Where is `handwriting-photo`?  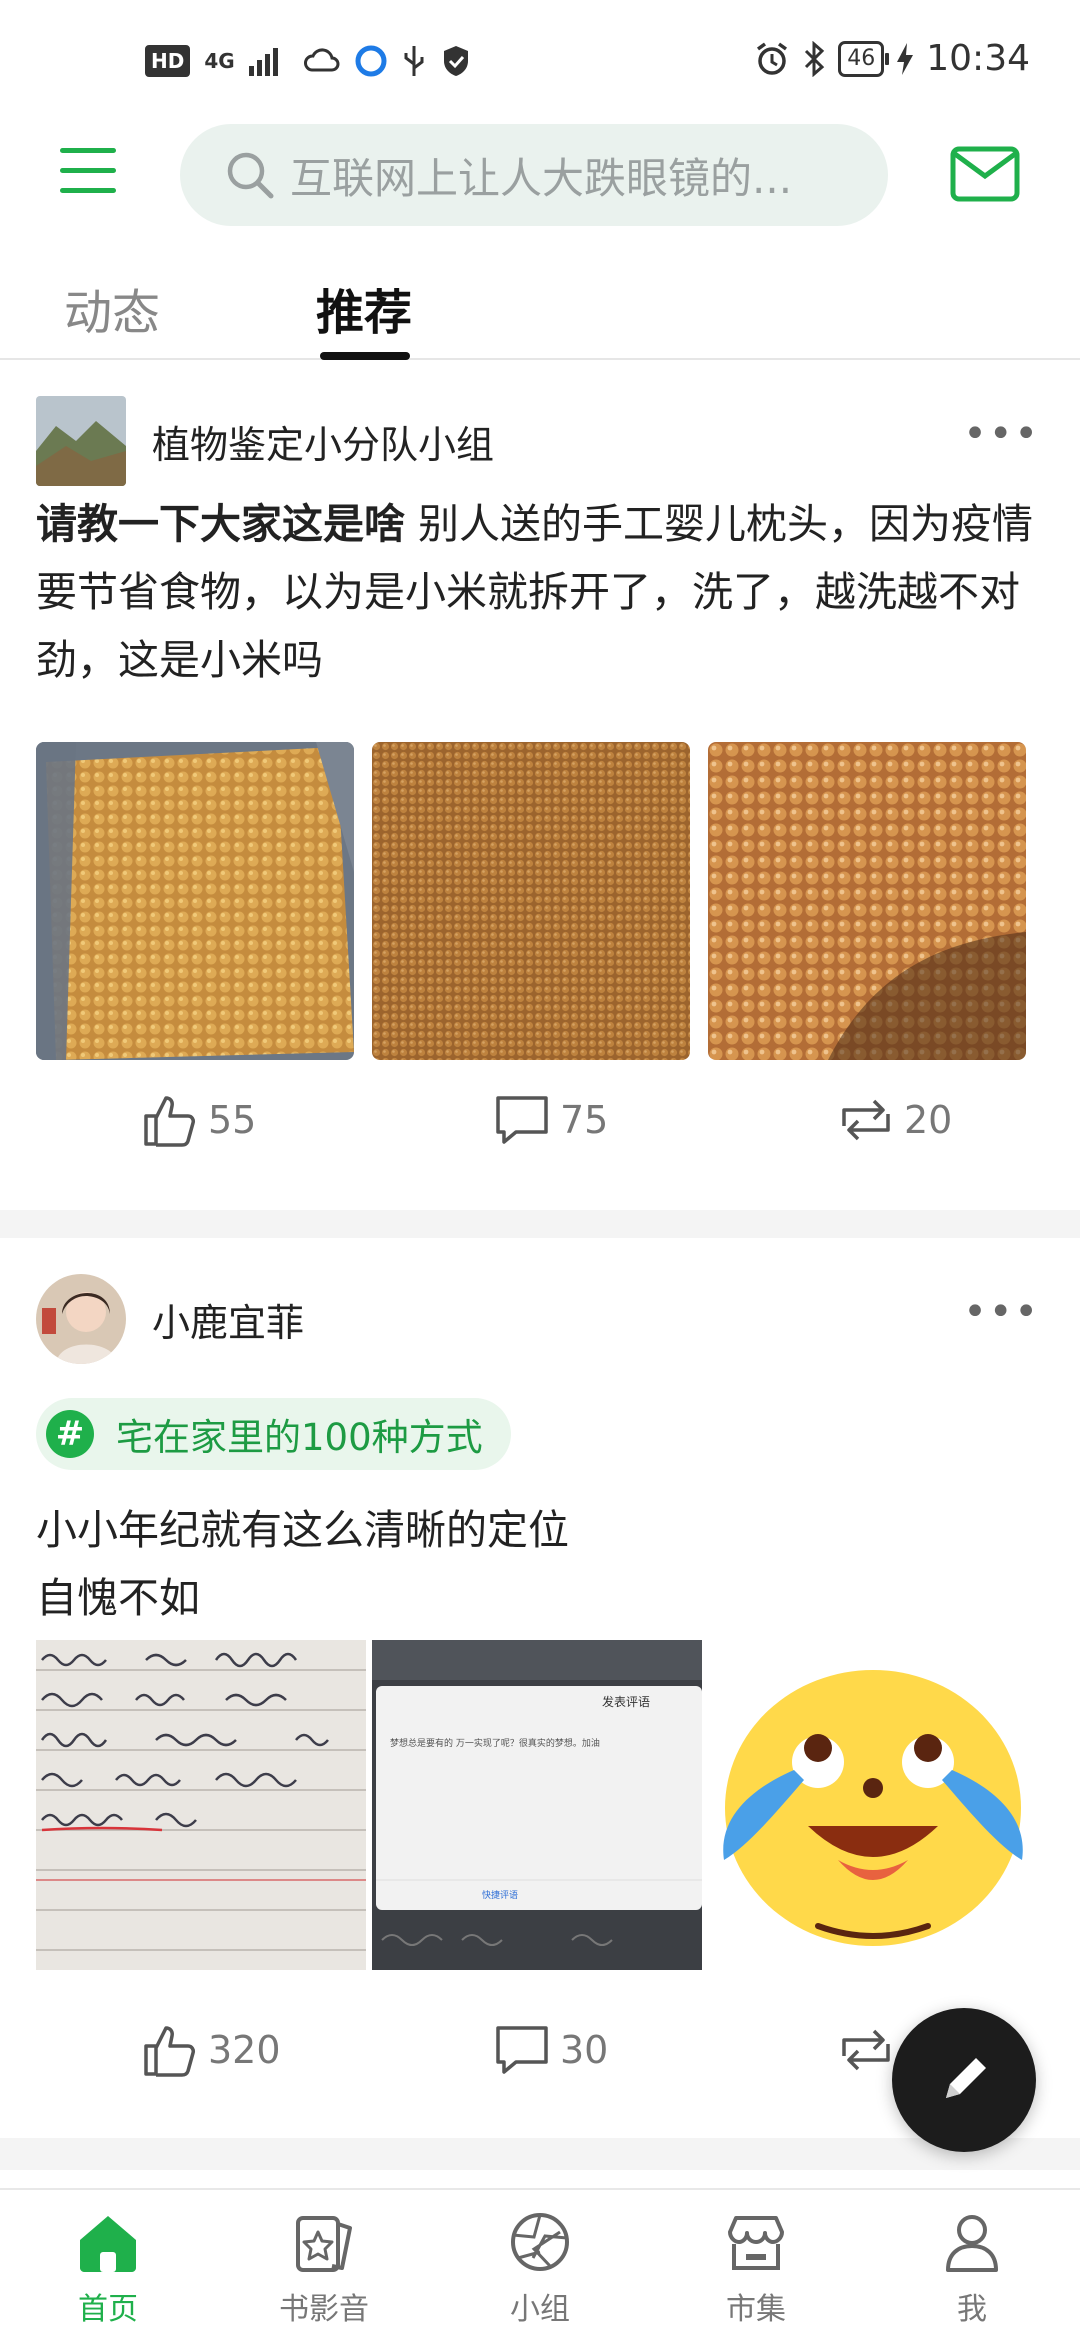
handwriting-photo is located at coordinates (201, 1805).